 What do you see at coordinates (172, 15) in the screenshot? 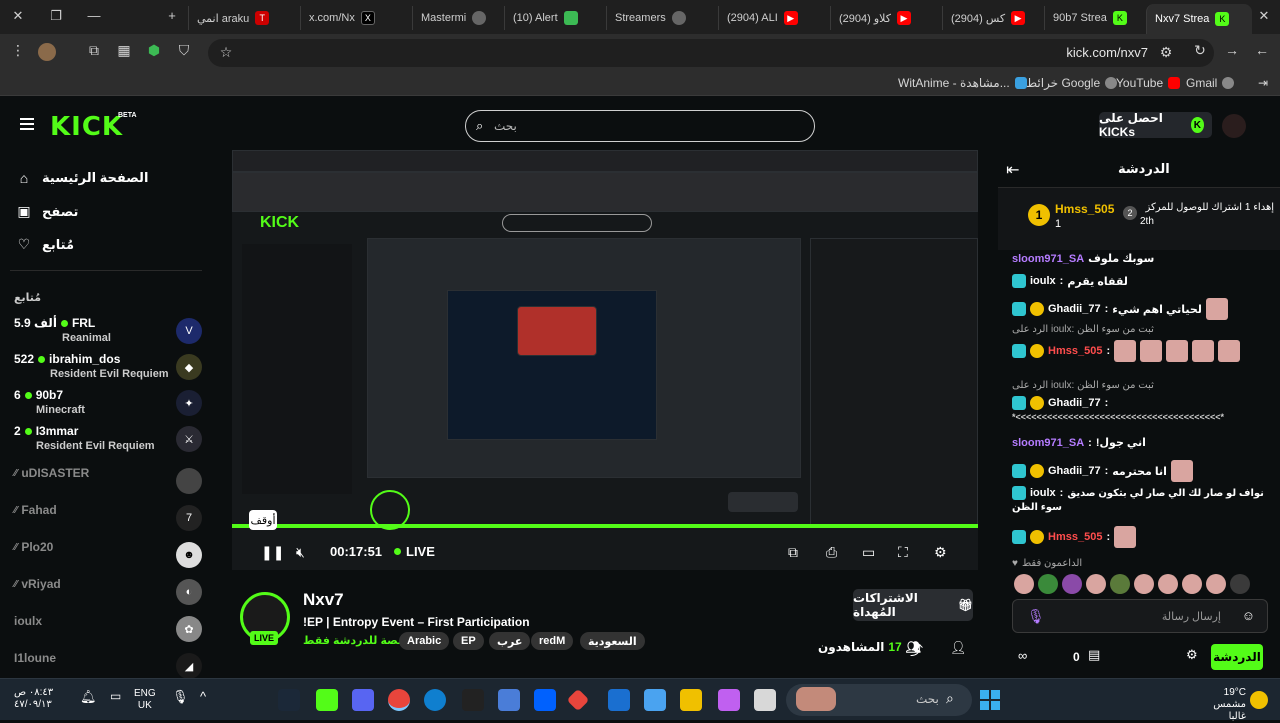
I see `new-tab-icon: +` at bounding box center [172, 15].